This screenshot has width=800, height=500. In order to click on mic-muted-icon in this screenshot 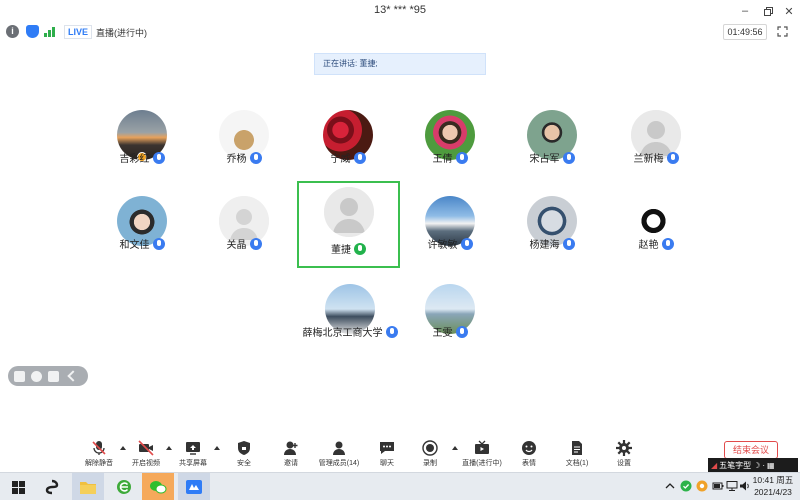, I will do `click(99, 448)`.